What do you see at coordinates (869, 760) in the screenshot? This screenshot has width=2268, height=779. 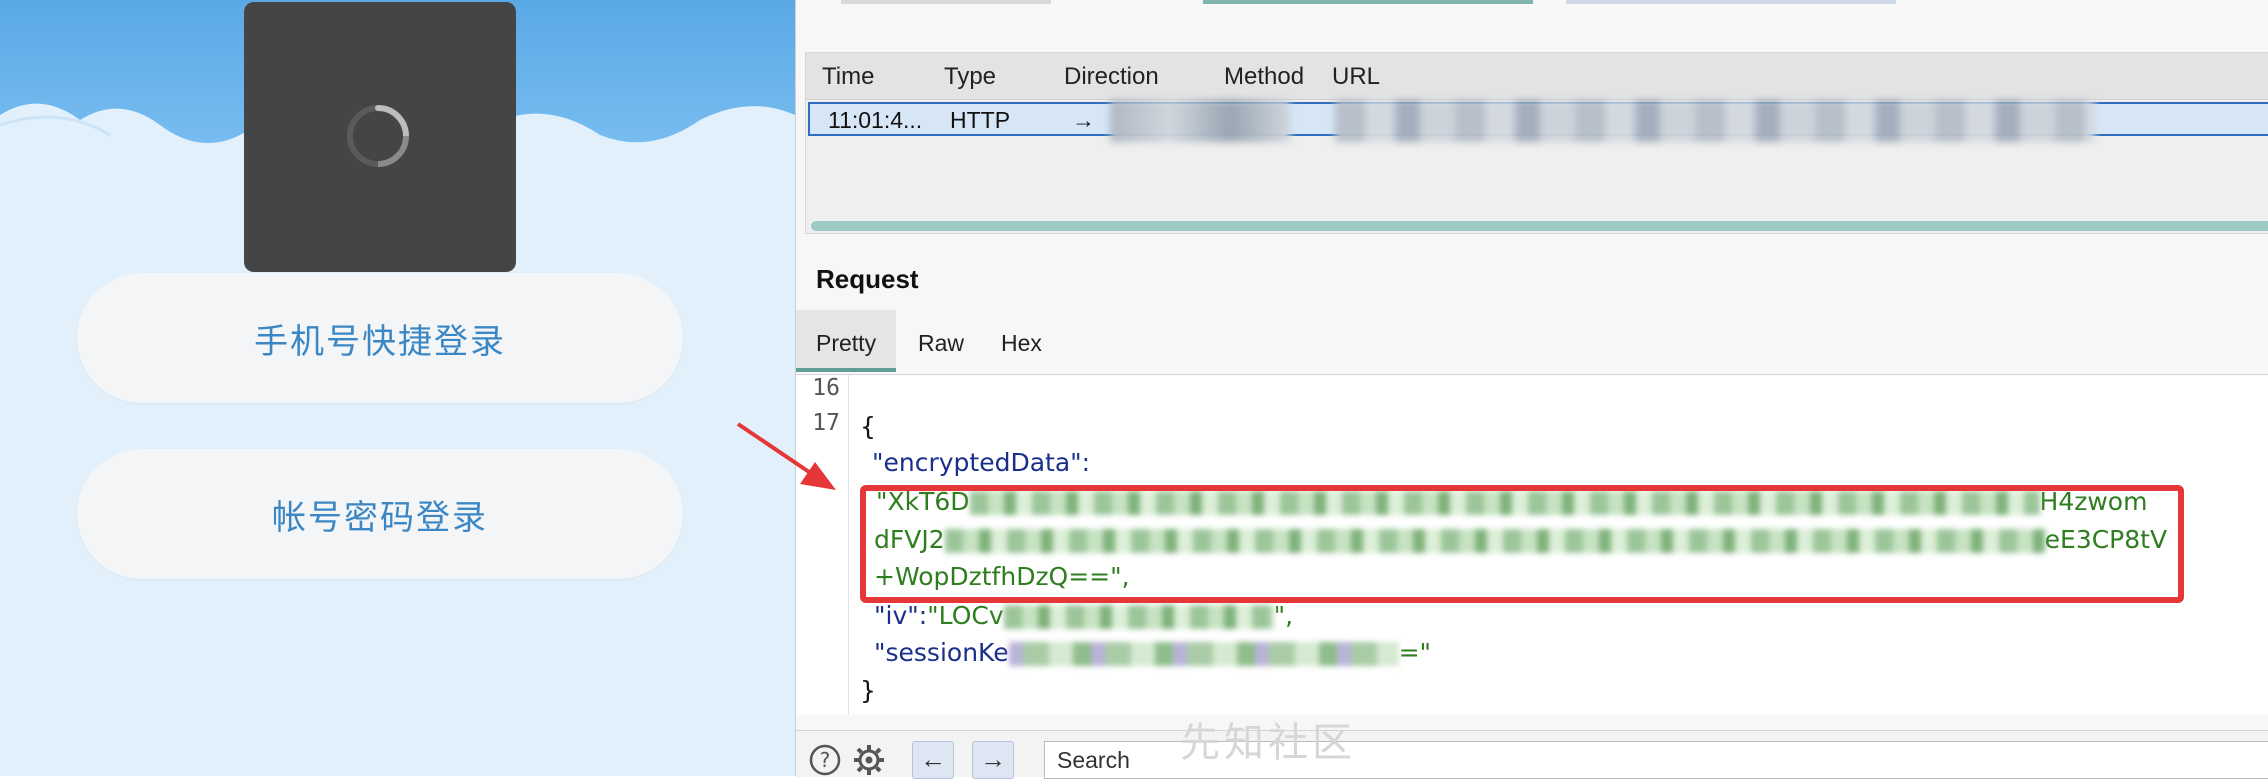 I see `gear-icon` at bounding box center [869, 760].